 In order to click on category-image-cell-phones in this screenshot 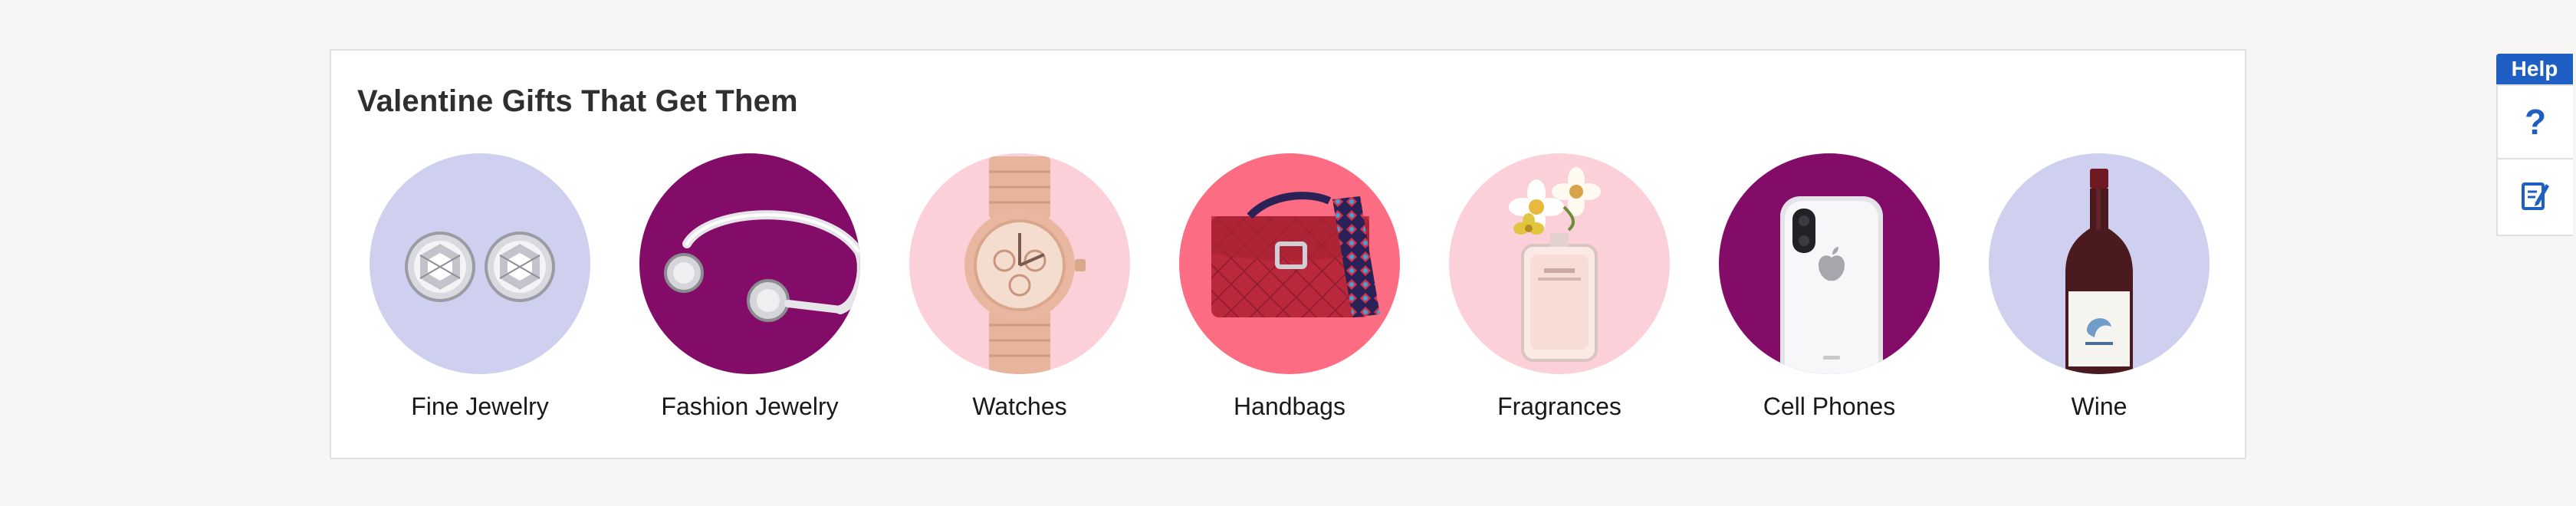, I will do `click(1830, 264)`.